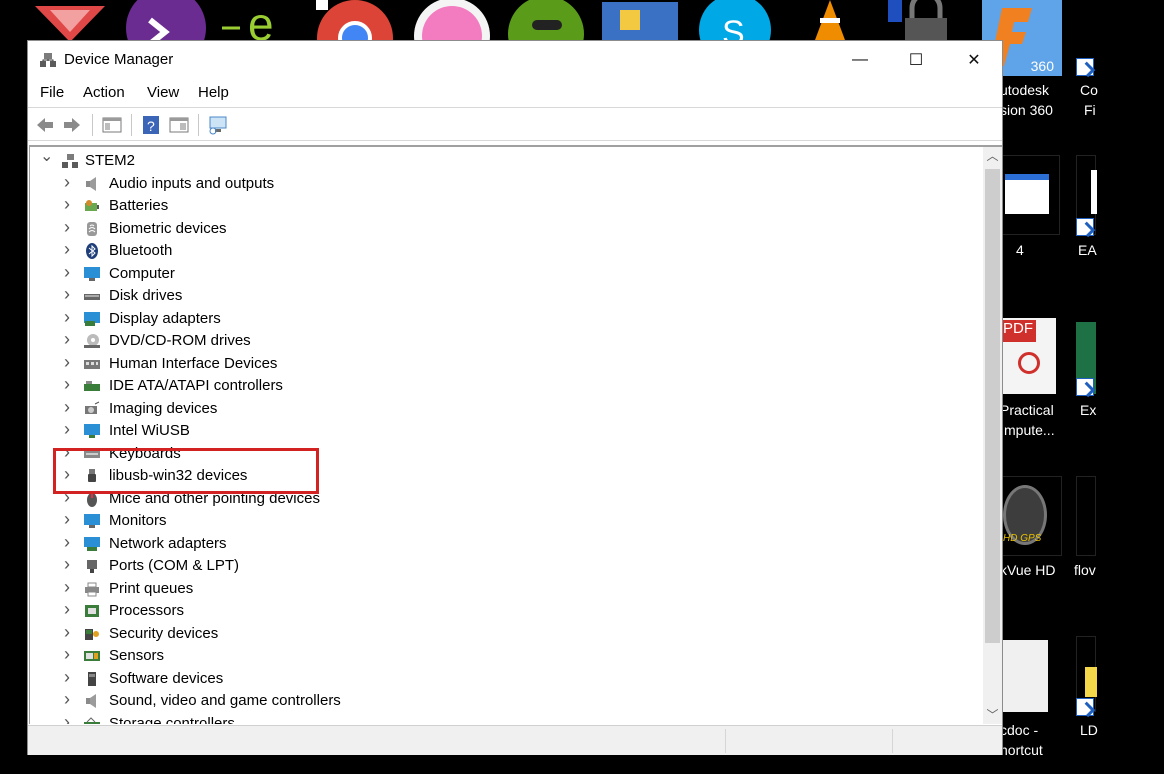  I want to click on menu-bar: File Action View Help, so click(515, 93).